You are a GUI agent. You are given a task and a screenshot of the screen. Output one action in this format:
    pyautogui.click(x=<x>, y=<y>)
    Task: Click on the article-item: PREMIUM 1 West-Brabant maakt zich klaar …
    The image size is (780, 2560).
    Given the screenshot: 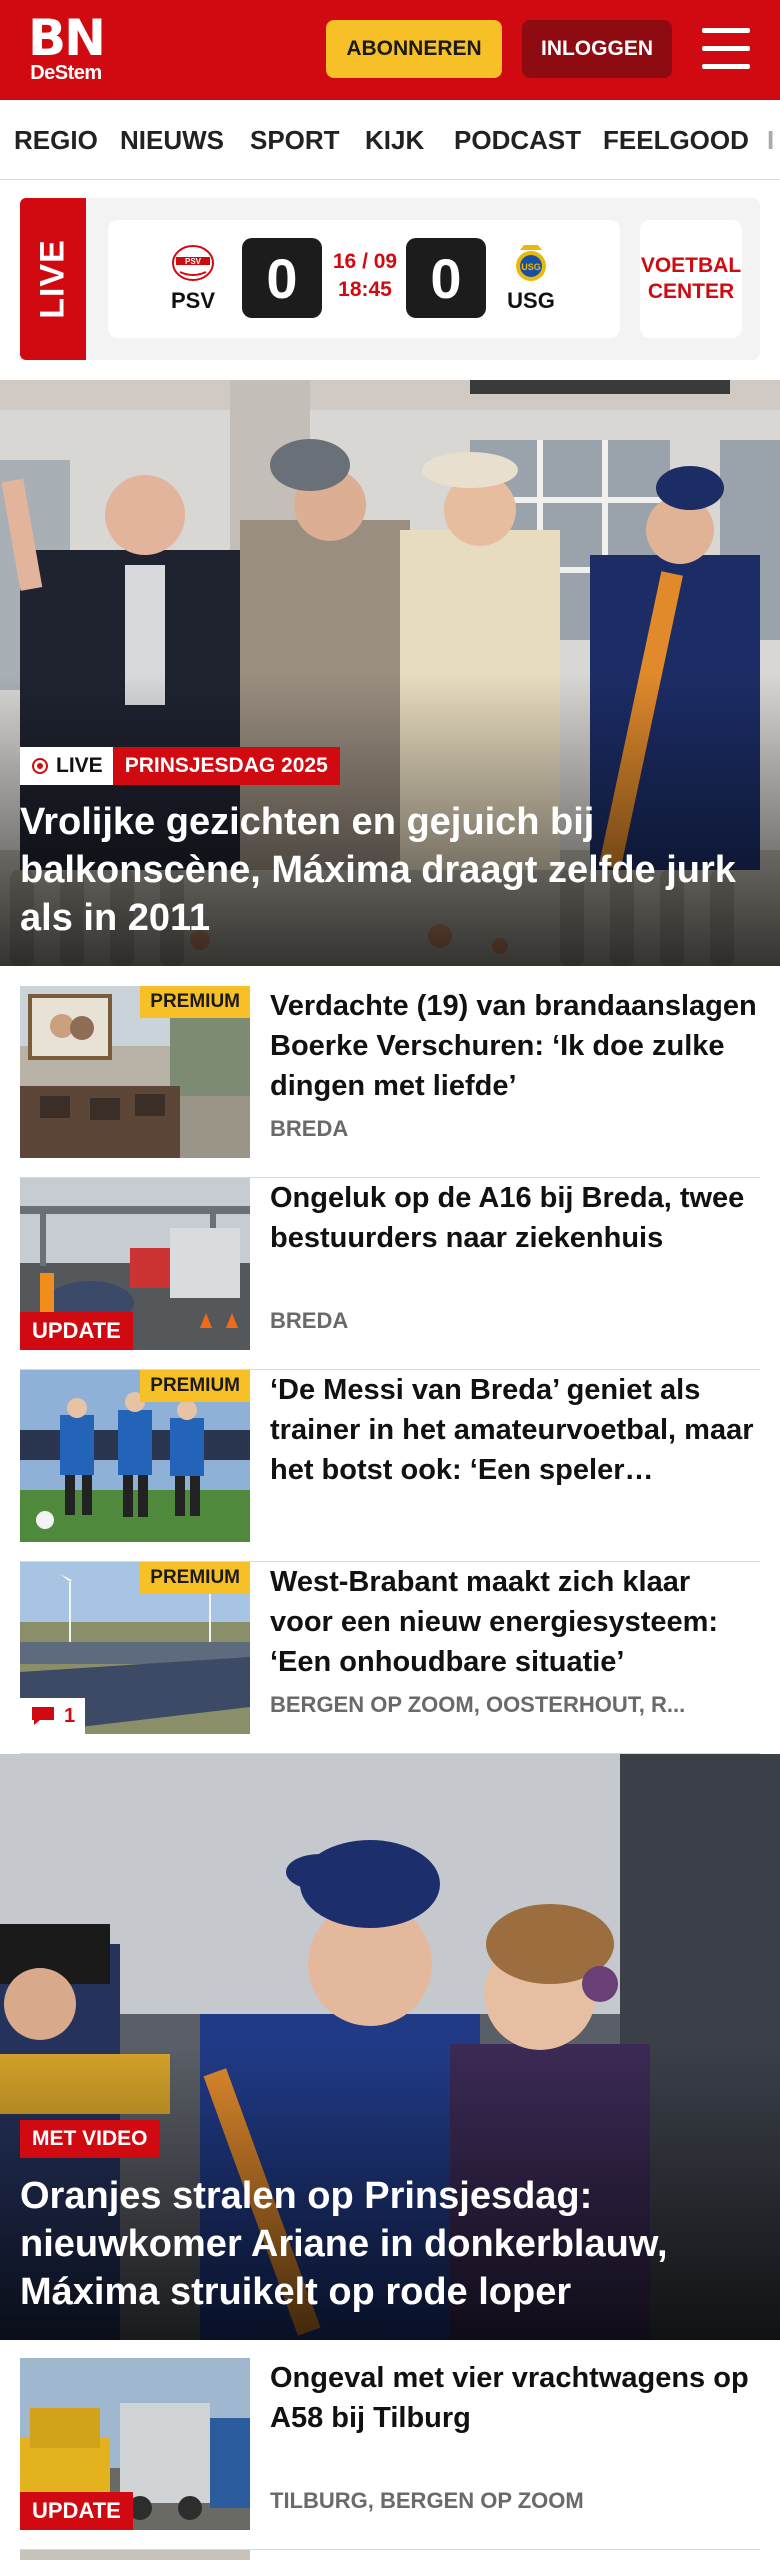 What is the action you would take?
    pyautogui.click(x=390, y=1658)
    